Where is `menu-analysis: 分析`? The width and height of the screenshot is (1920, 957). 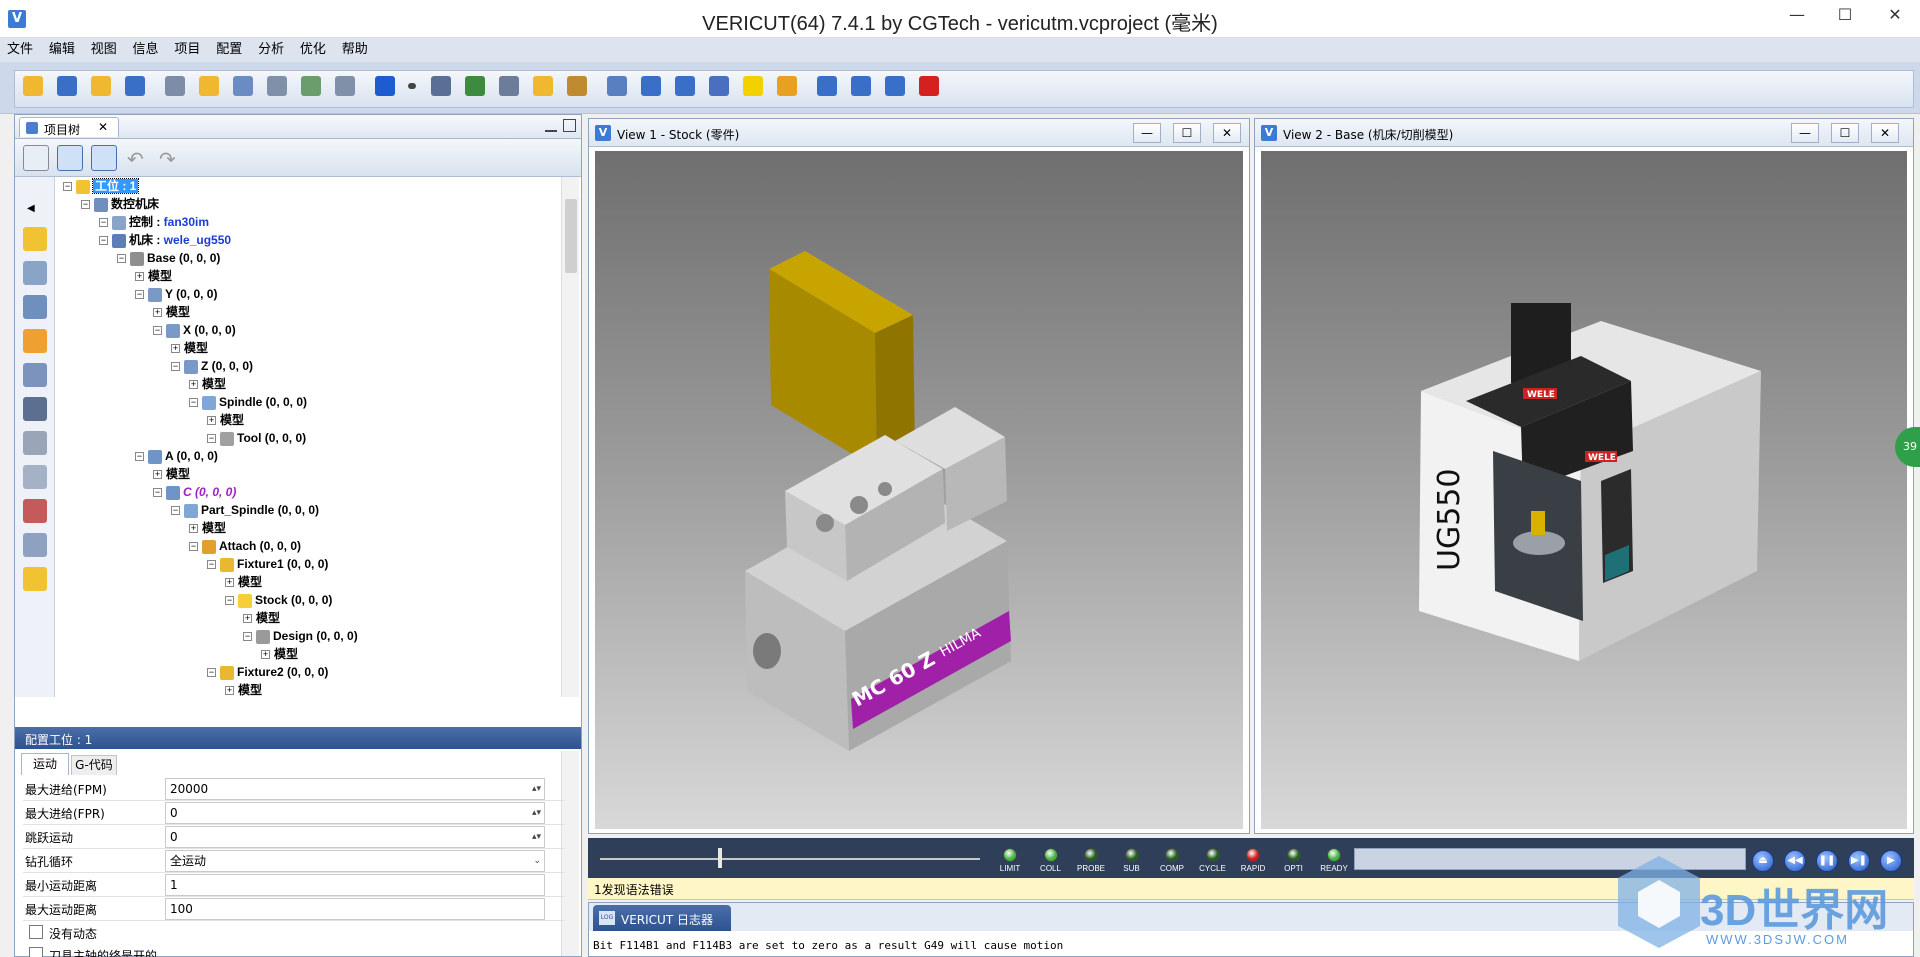 menu-analysis: 分析 is located at coordinates (270, 50).